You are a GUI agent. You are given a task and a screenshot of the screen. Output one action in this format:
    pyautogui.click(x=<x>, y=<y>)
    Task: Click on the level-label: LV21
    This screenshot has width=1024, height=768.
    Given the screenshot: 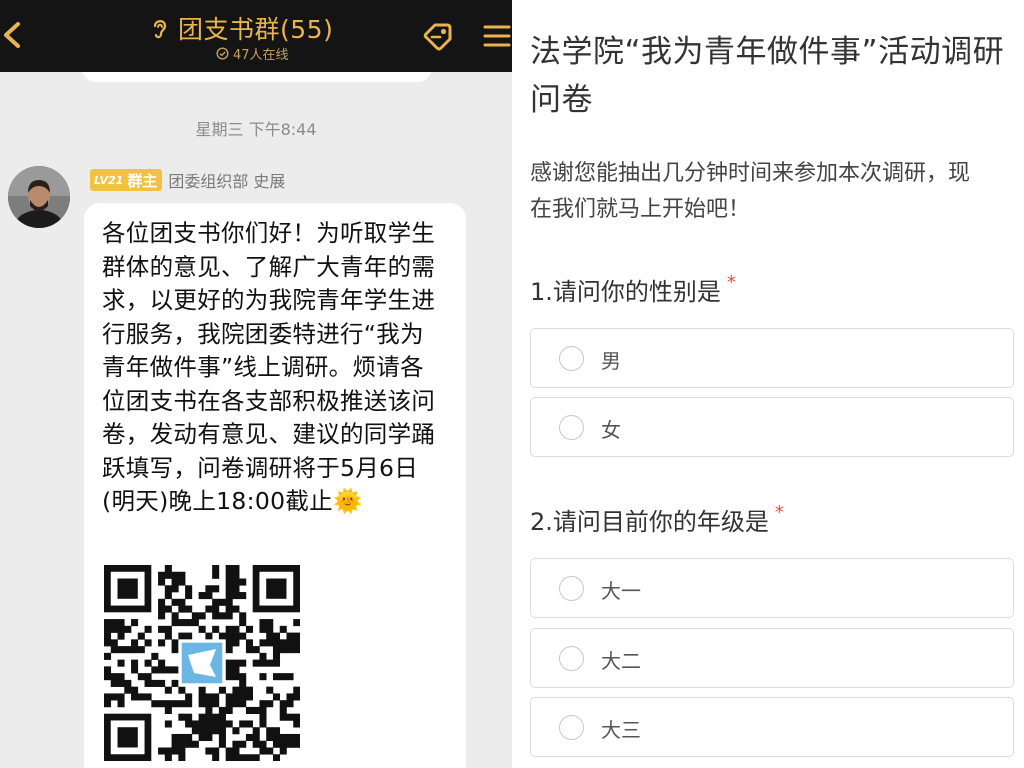 What is the action you would take?
    pyautogui.click(x=109, y=180)
    